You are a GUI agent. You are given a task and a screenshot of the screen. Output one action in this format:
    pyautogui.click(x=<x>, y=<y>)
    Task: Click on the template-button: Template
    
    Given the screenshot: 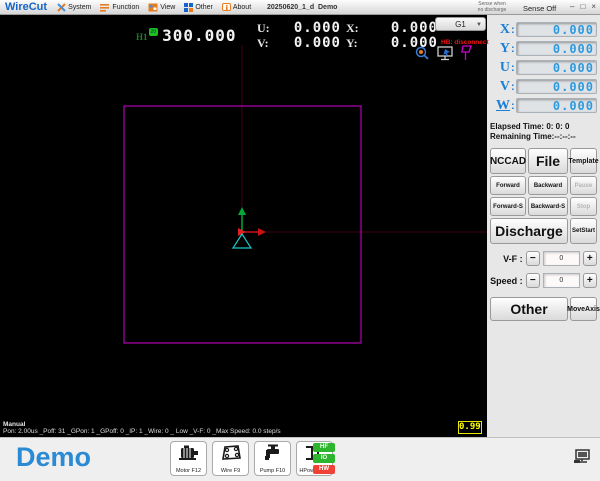 What is the action you would take?
    pyautogui.click(x=583, y=161)
    